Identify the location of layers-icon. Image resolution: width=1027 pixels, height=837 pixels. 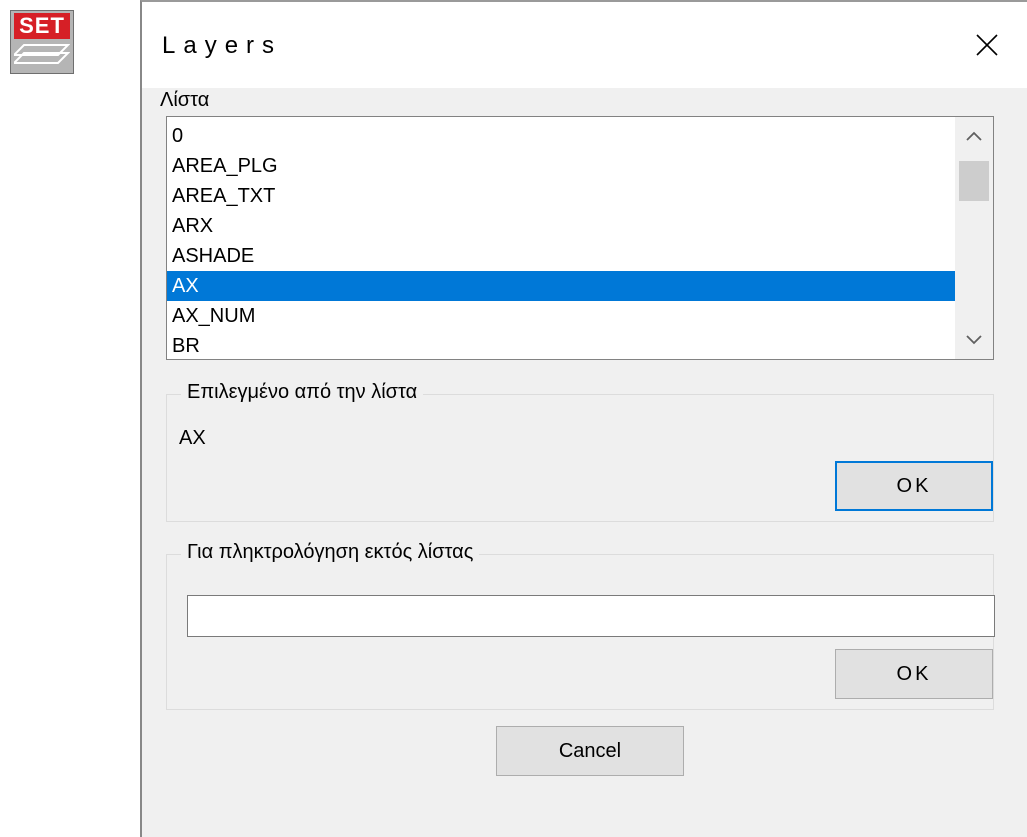
(42, 54).